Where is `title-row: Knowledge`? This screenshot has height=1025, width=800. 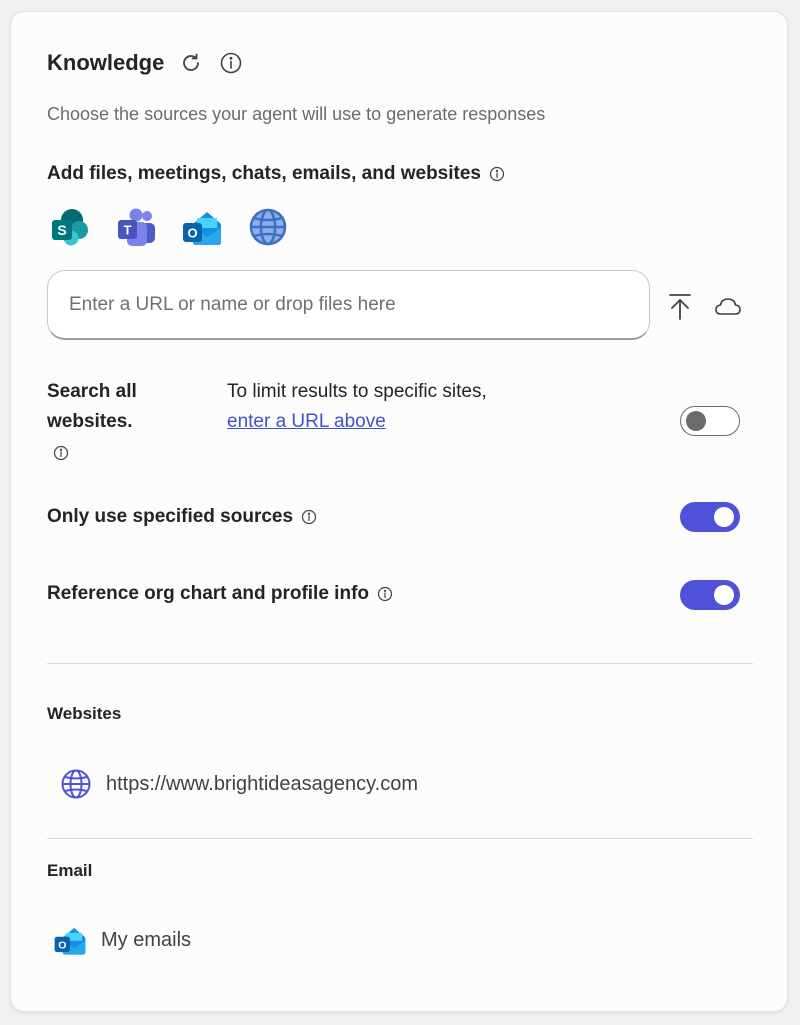
title-row: Knowledge is located at coordinates (145, 63).